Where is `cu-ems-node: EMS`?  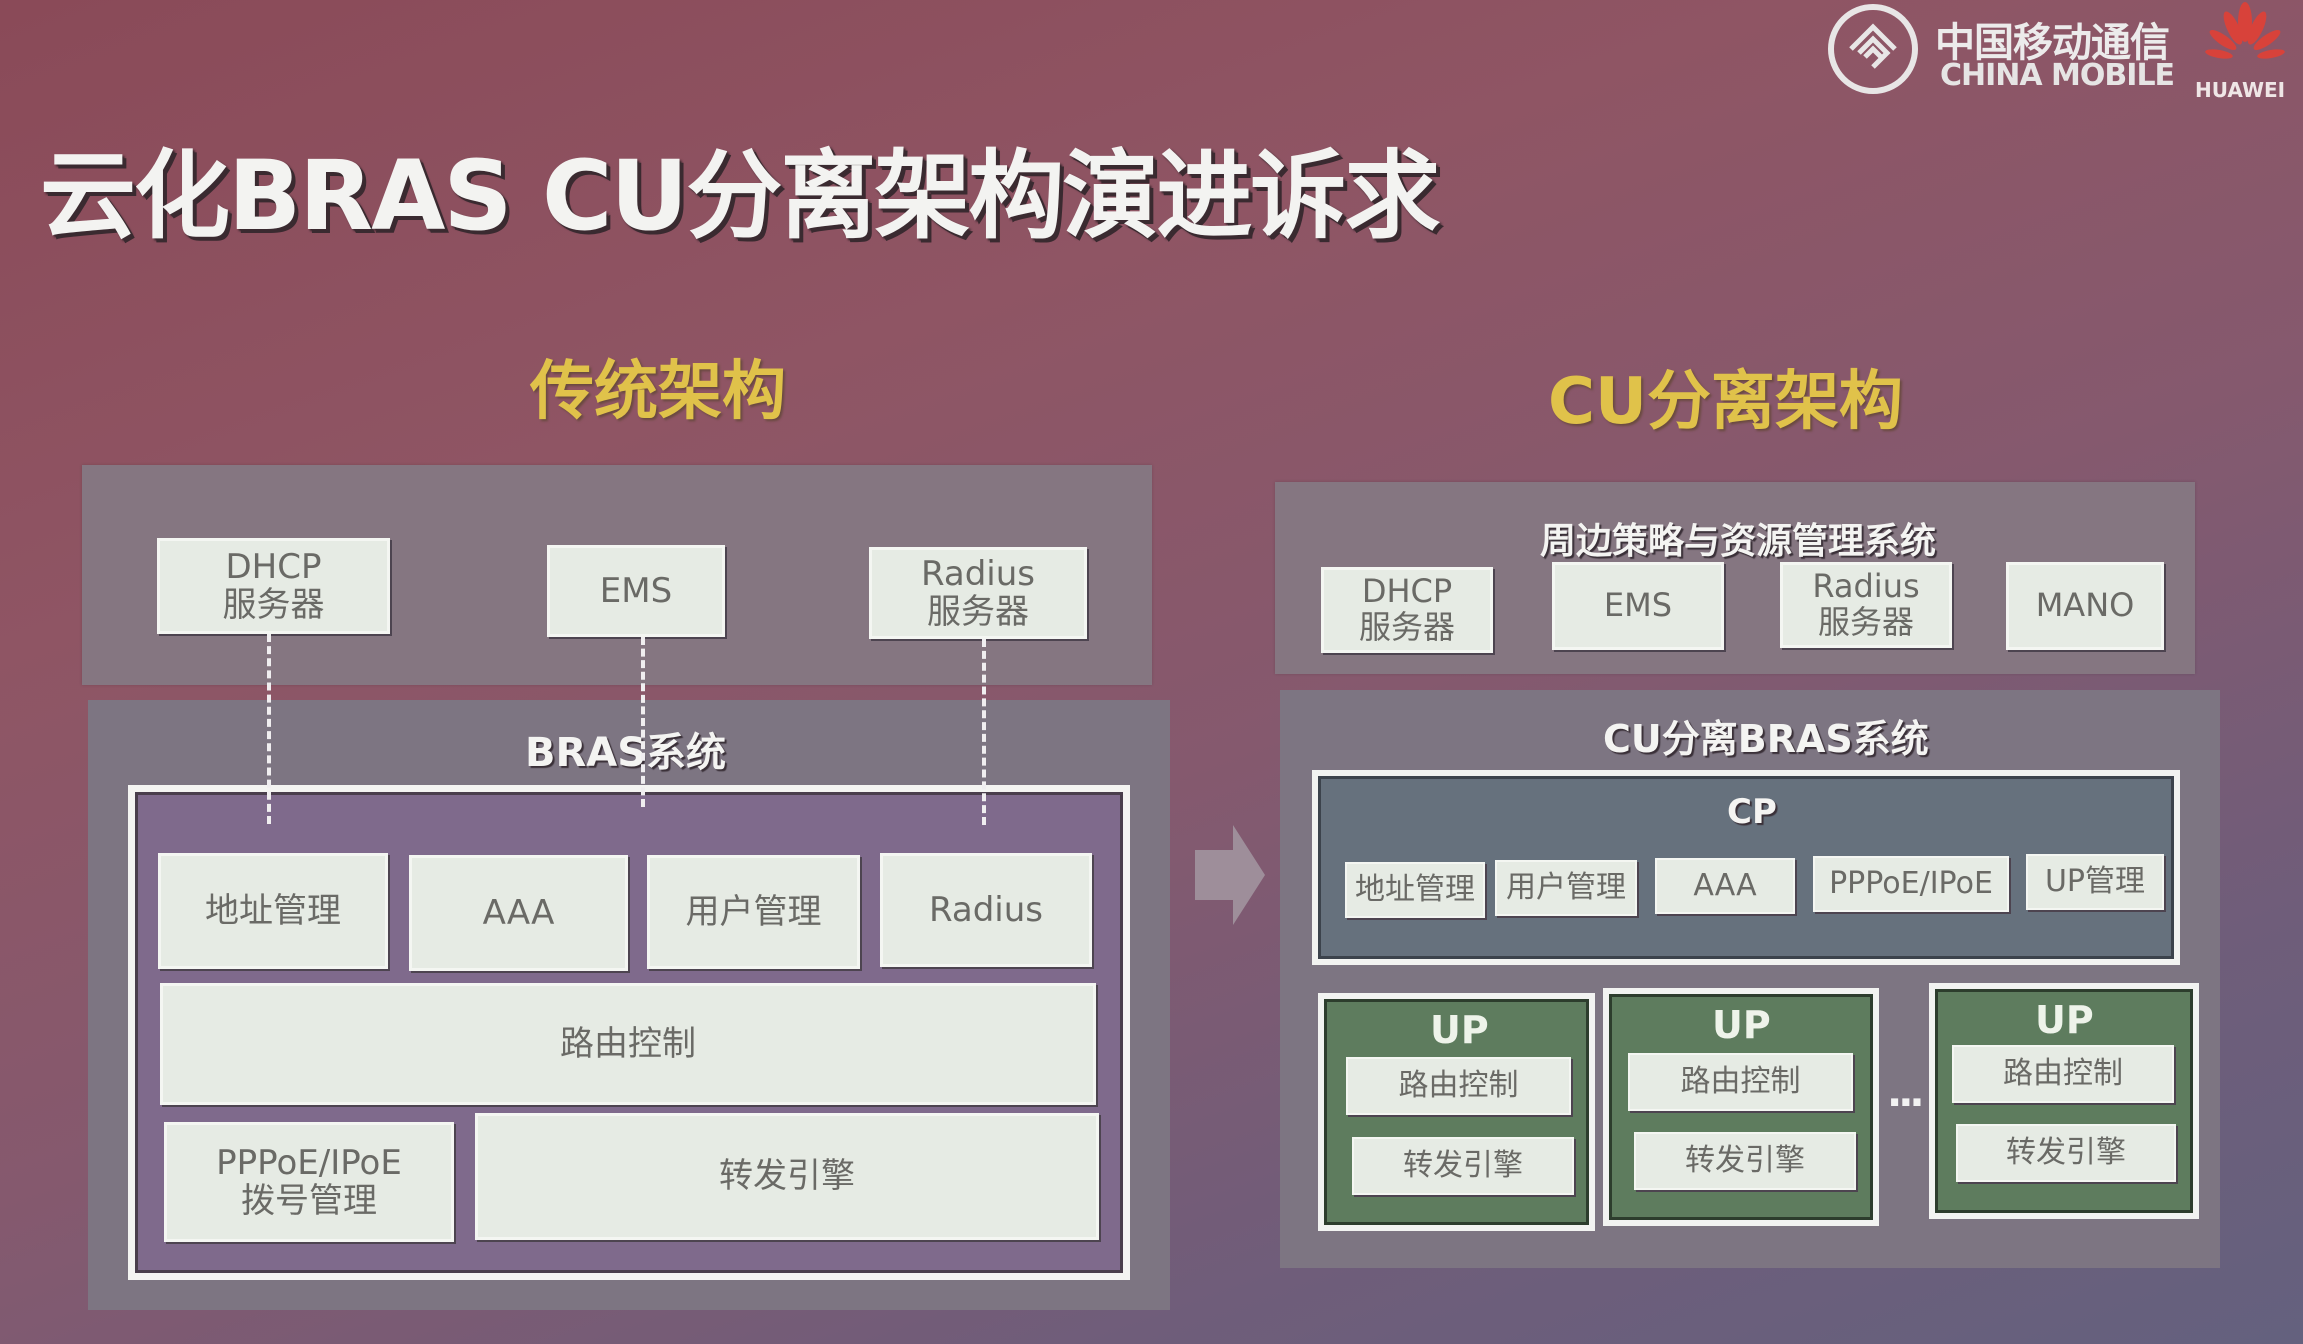 cu-ems-node: EMS is located at coordinates (1638, 606).